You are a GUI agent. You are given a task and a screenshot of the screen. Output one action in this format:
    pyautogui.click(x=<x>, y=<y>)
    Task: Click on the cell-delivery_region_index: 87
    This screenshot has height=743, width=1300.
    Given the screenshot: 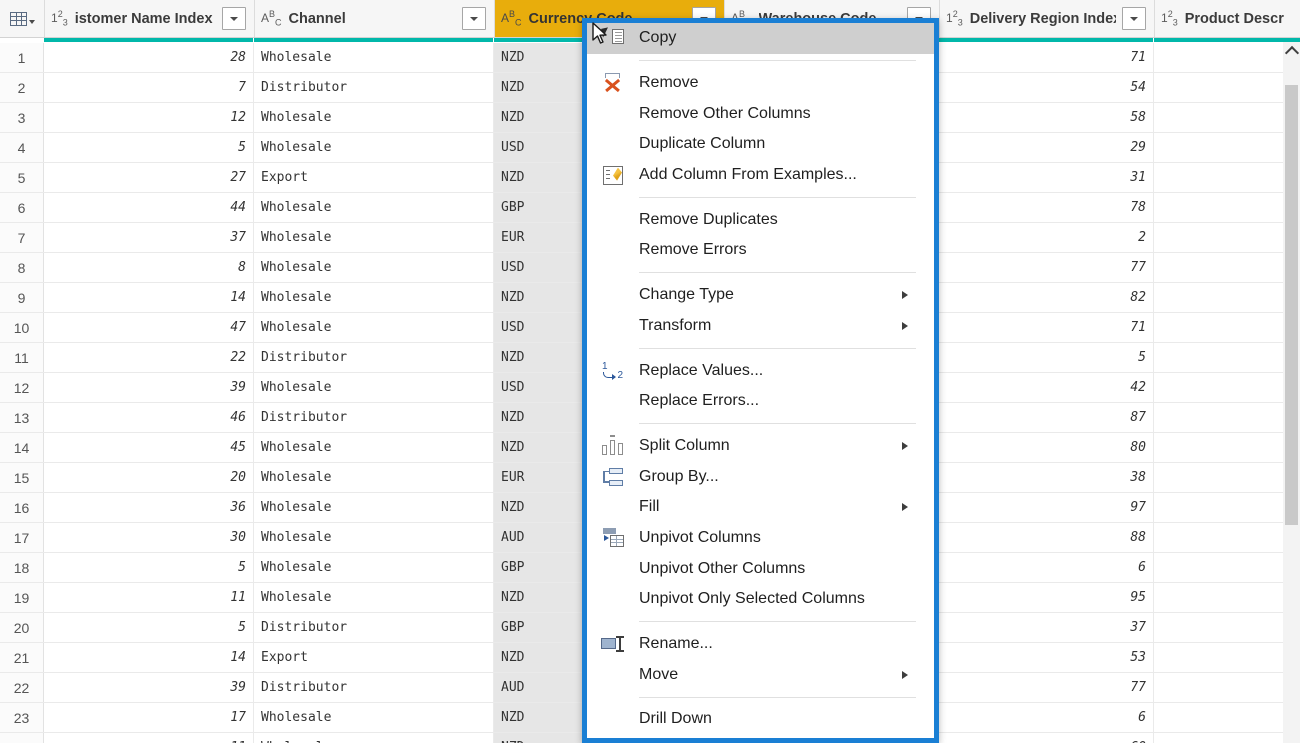 What is the action you would take?
    pyautogui.click(x=1046, y=417)
    